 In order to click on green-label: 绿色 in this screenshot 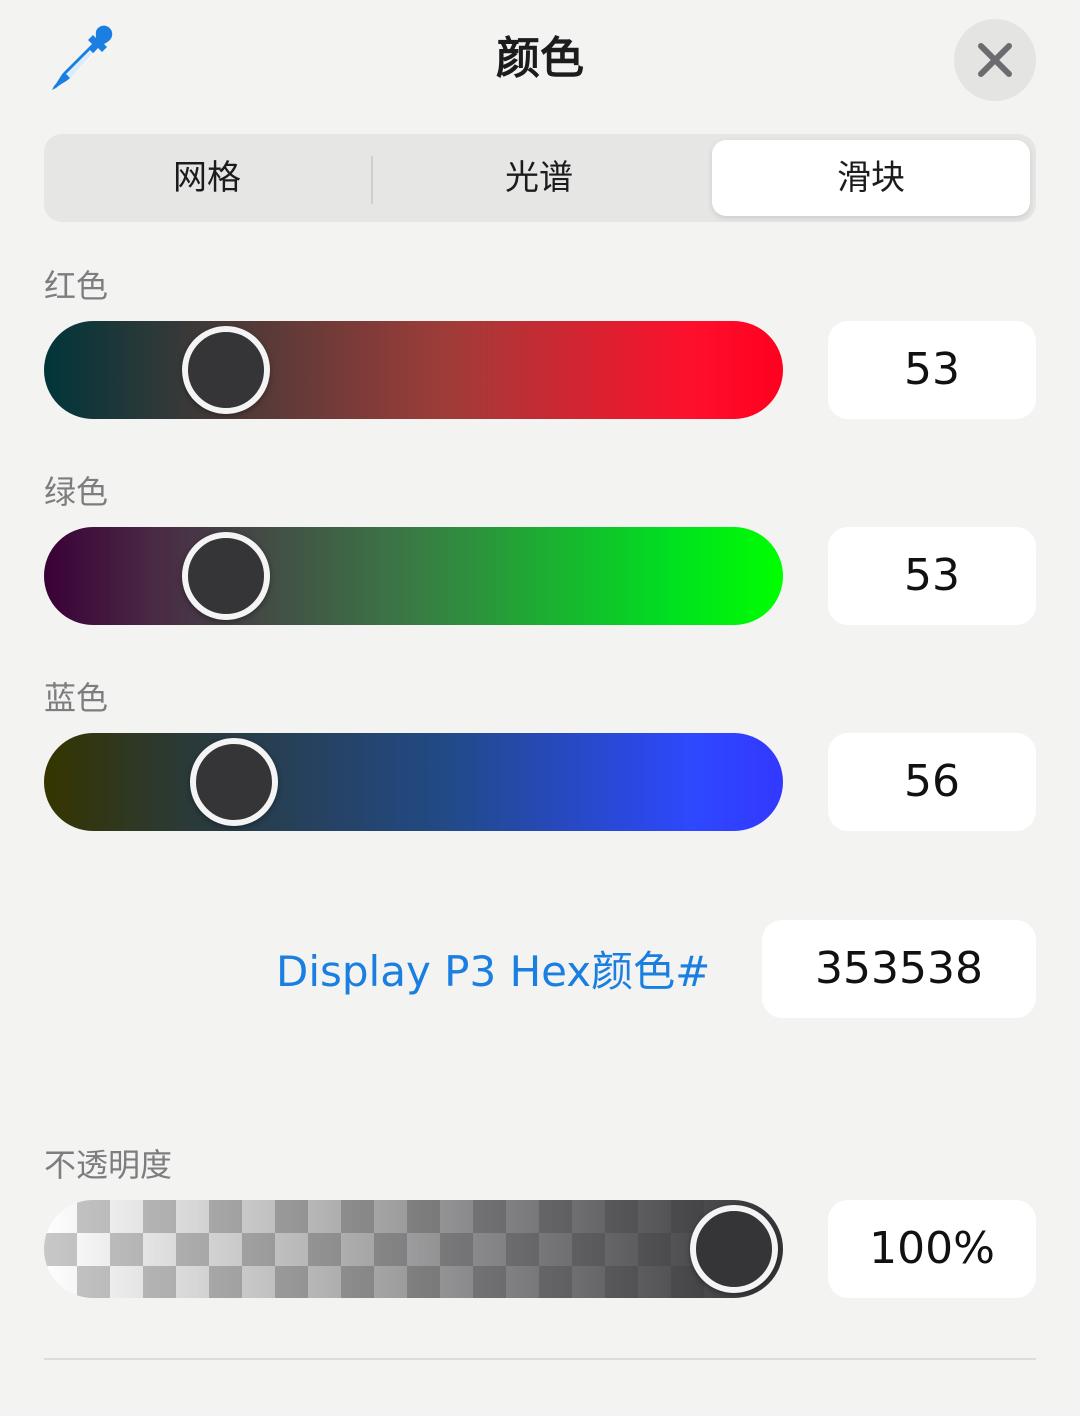, I will do `click(76, 492)`.